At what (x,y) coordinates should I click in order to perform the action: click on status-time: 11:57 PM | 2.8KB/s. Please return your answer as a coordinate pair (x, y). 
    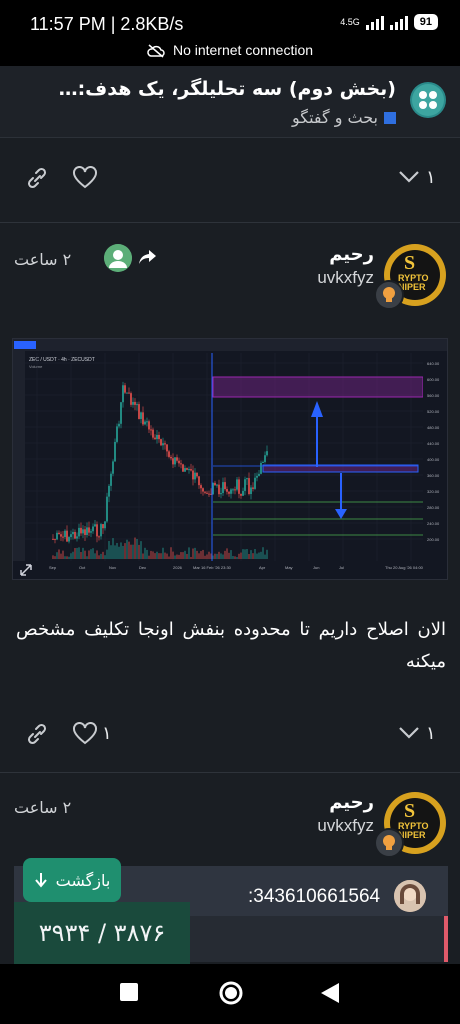
    Looking at the image, I should click on (107, 24).